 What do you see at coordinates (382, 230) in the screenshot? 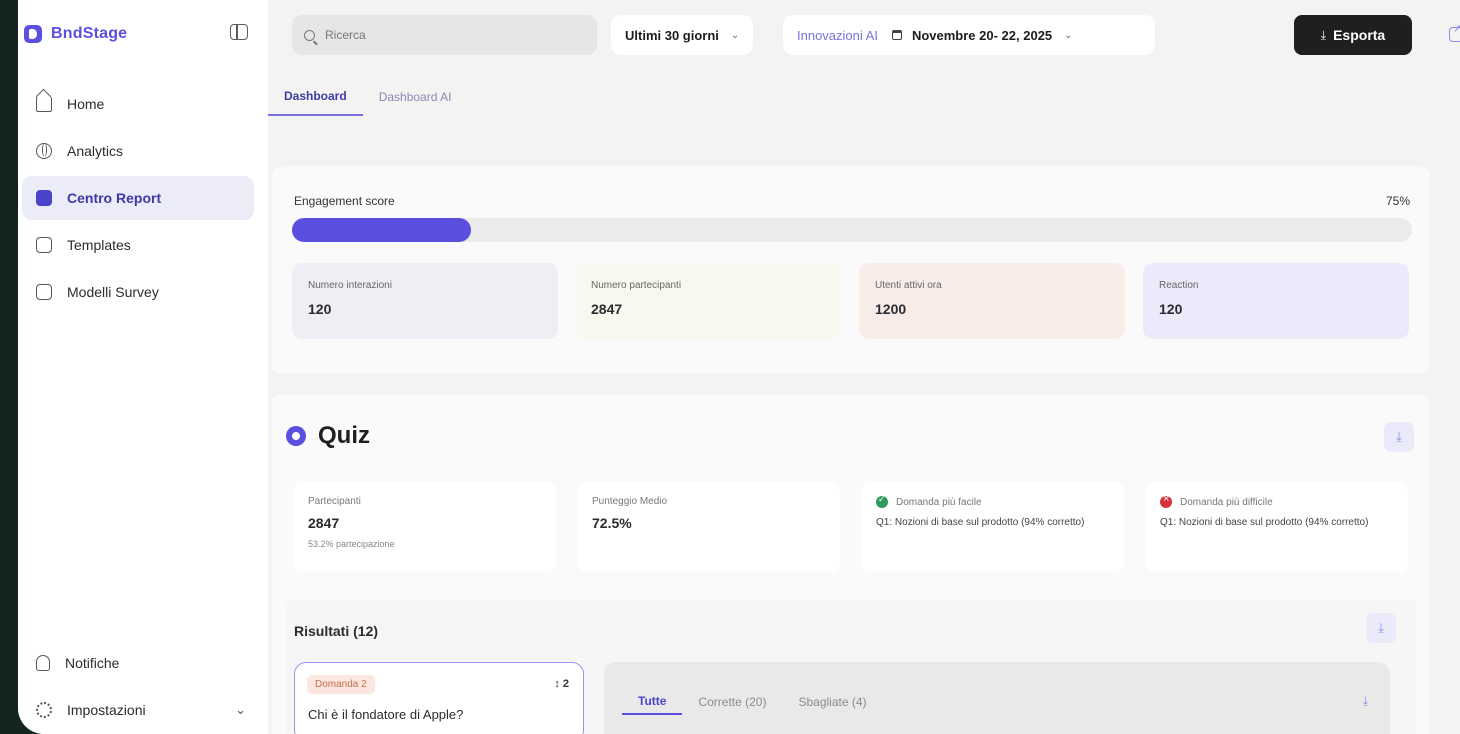
I see `engagement-progress-fill` at bounding box center [382, 230].